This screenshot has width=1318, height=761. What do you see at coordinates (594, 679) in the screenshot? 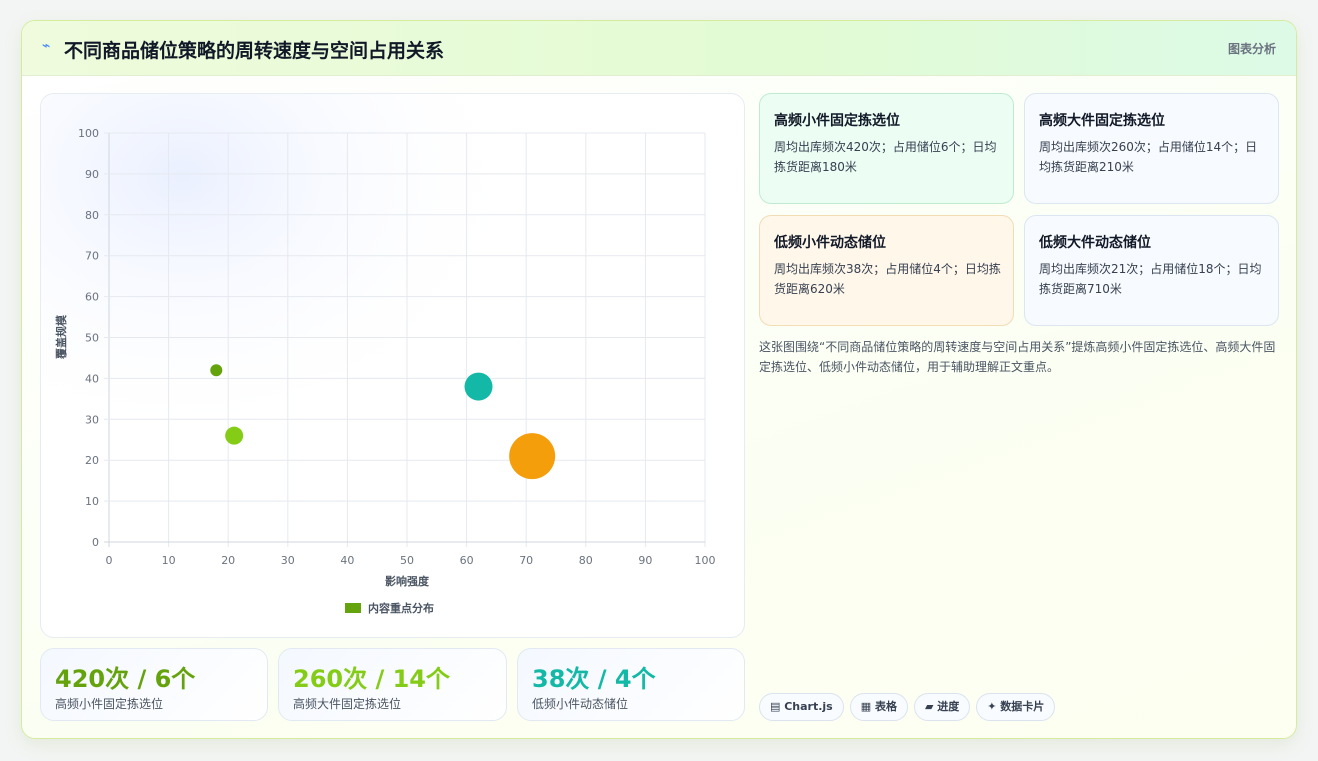
I see `stat-value: 38次 / 4个` at bounding box center [594, 679].